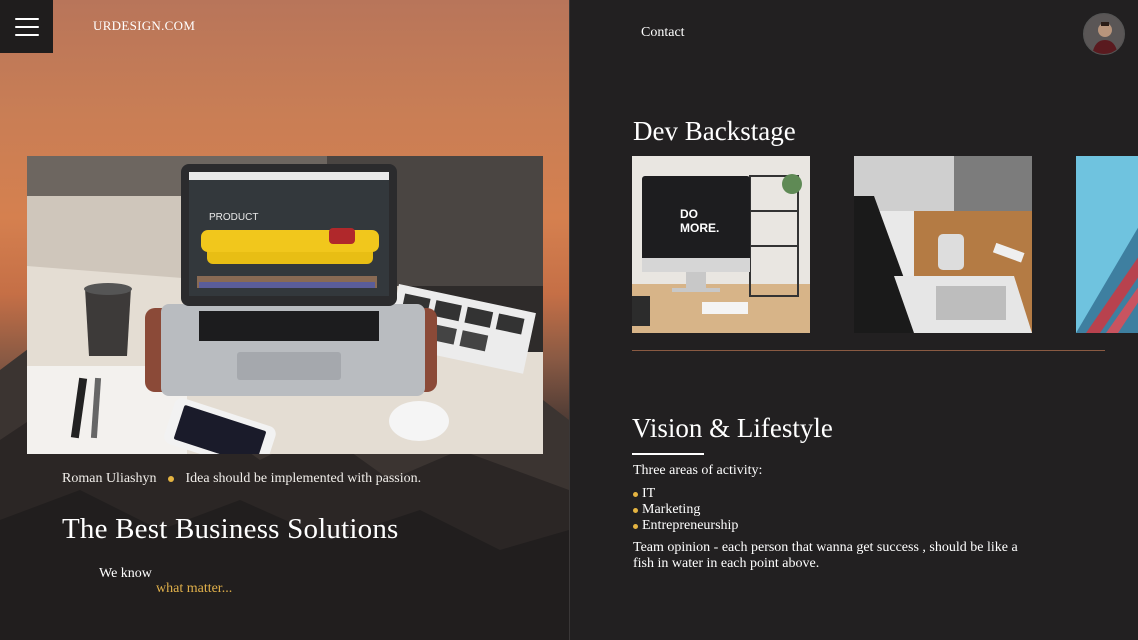  I want to click on author-name: Roman Uliashyn, so click(109, 478).